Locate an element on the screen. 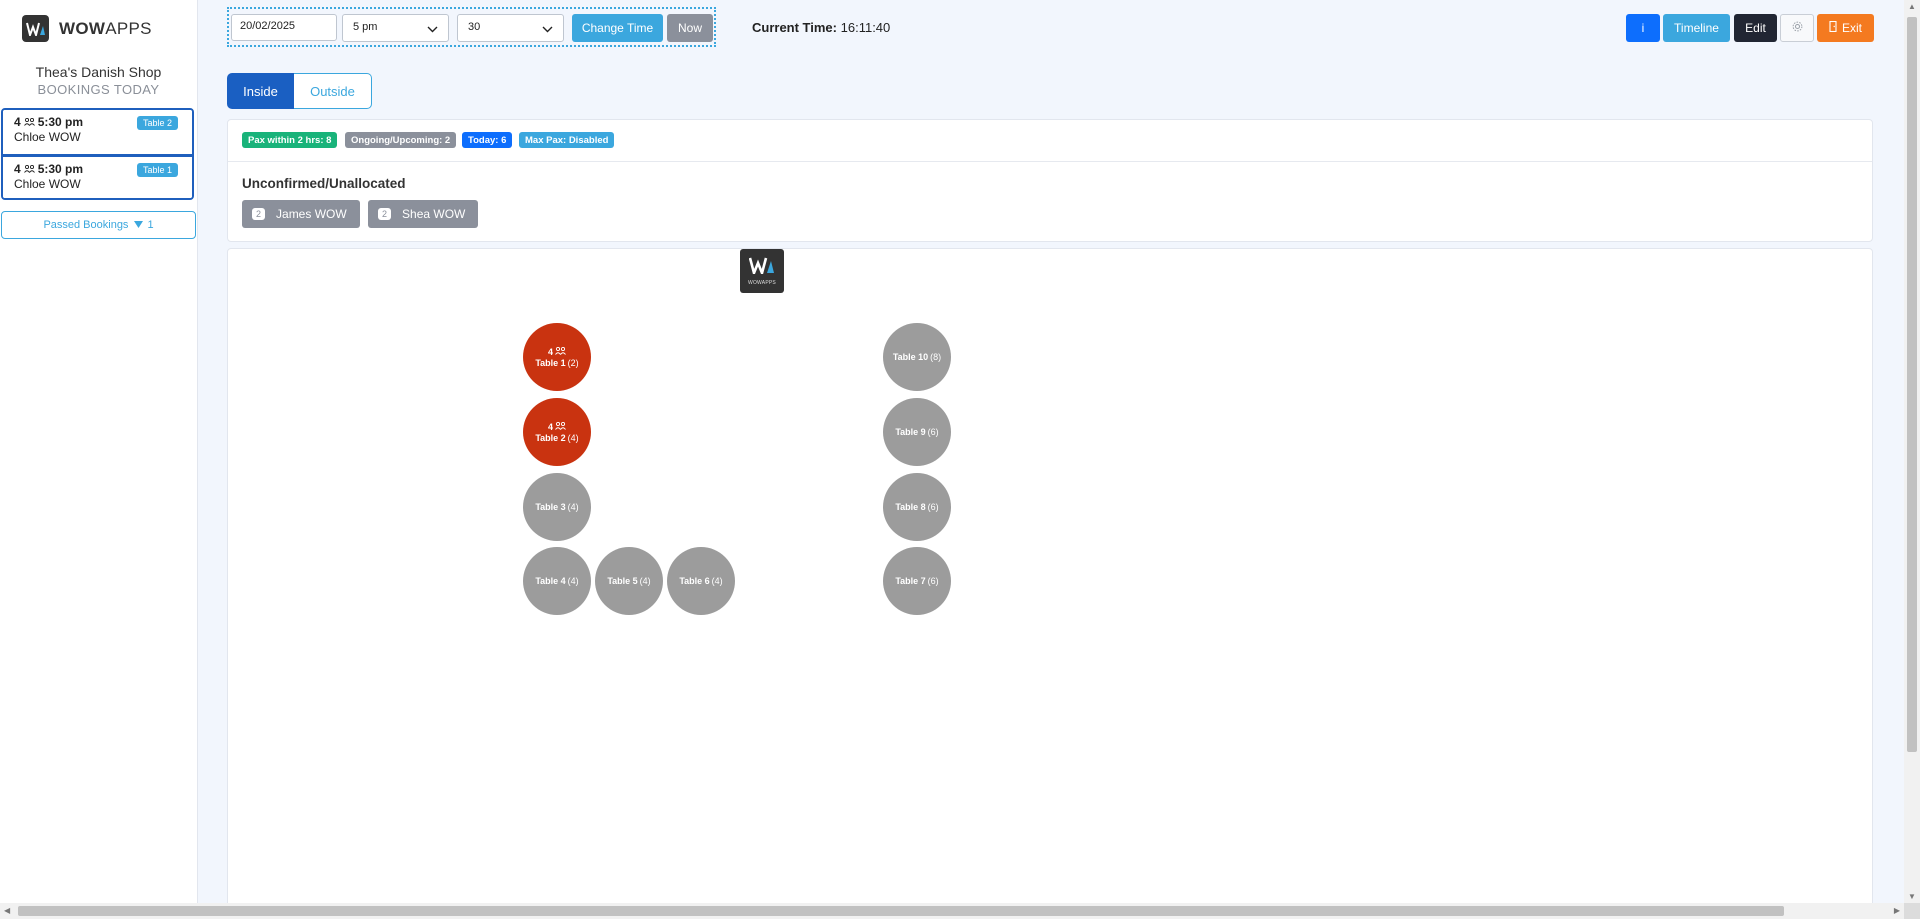 The height and width of the screenshot is (919, 1920). scroll-up-arrow-icon: ▲ is located at coordinates (1912, 6).